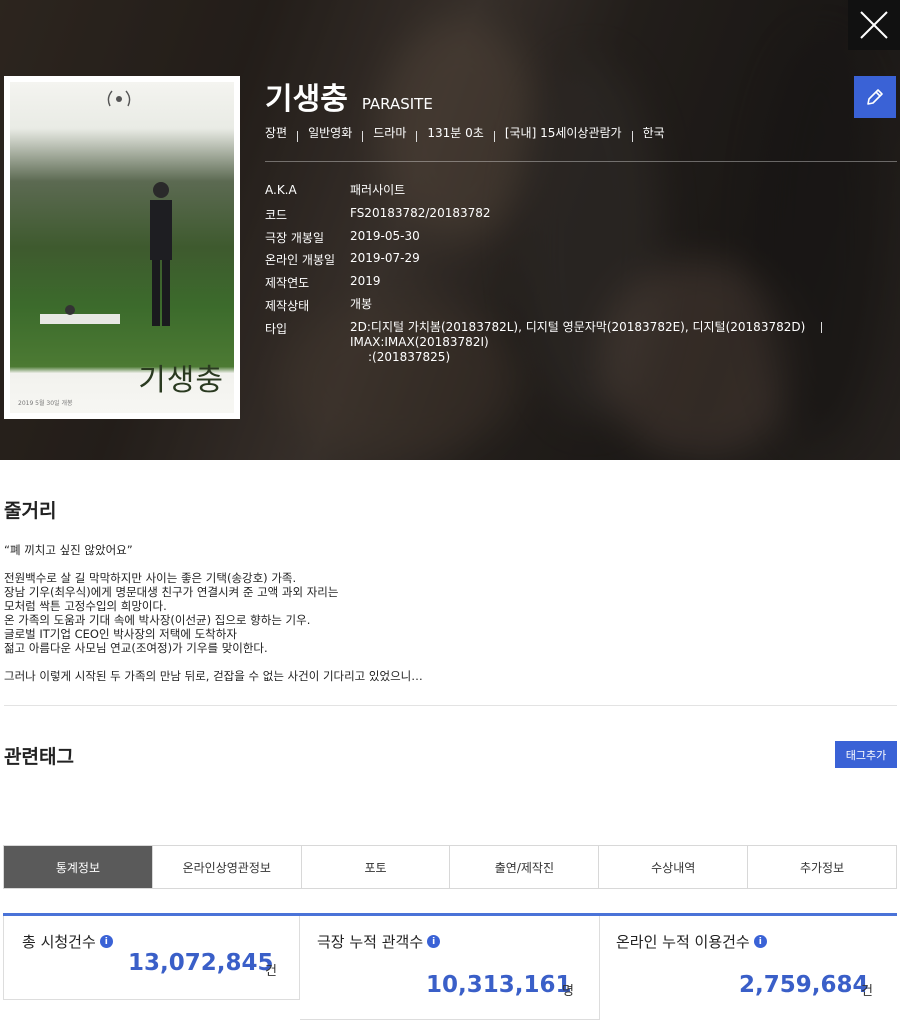  I want to click on meta-runtime: 131분 0초, so click(455, 133).